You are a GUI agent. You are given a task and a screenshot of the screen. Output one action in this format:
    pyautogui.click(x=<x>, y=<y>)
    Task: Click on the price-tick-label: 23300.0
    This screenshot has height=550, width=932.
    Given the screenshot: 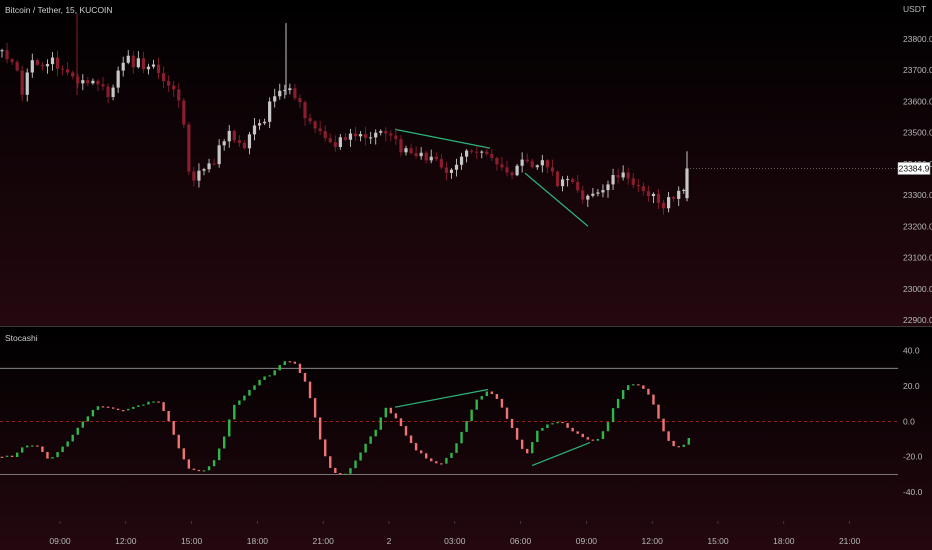 What is the action you would take?
    pyautogui.click(x=917, y=195)
    